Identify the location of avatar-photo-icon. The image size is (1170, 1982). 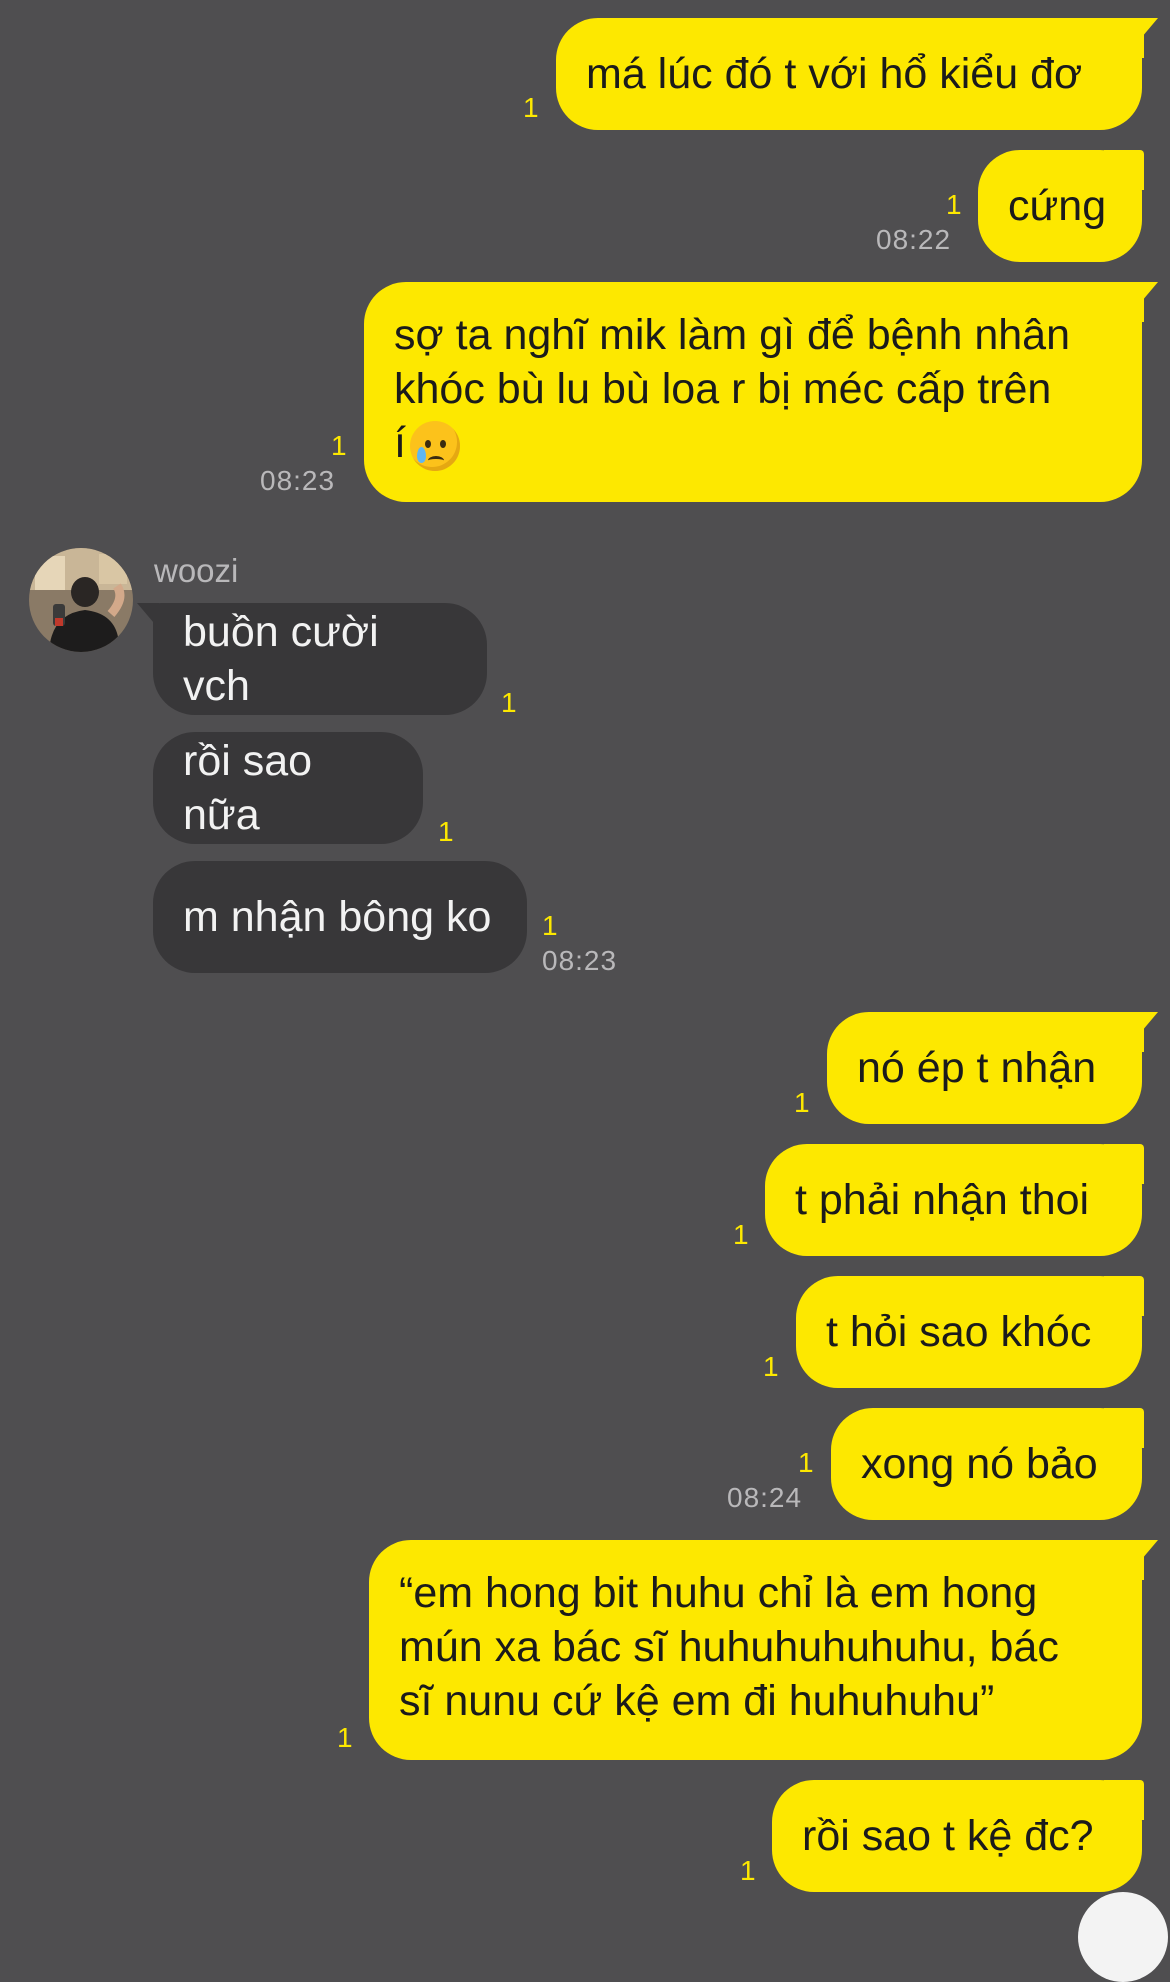
(81, 600).